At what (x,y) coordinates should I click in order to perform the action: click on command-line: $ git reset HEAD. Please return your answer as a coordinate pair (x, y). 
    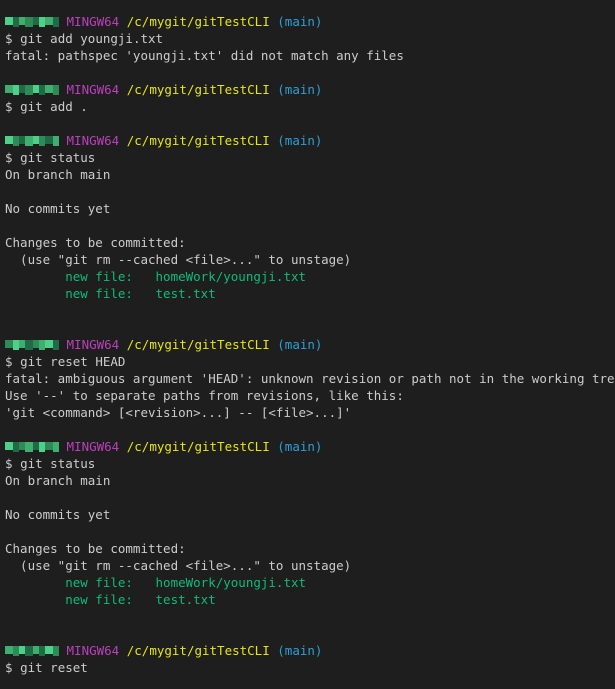
    Looking at the image, I should click on (310, 361).